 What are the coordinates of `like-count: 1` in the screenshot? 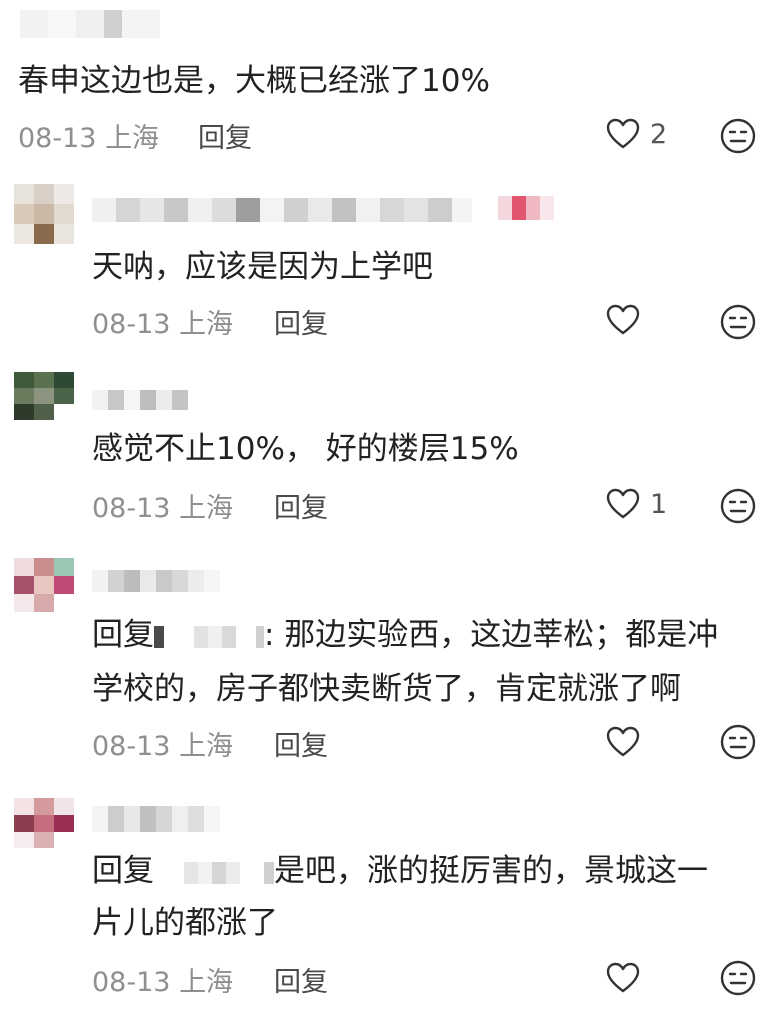 It's located at (659, 504).